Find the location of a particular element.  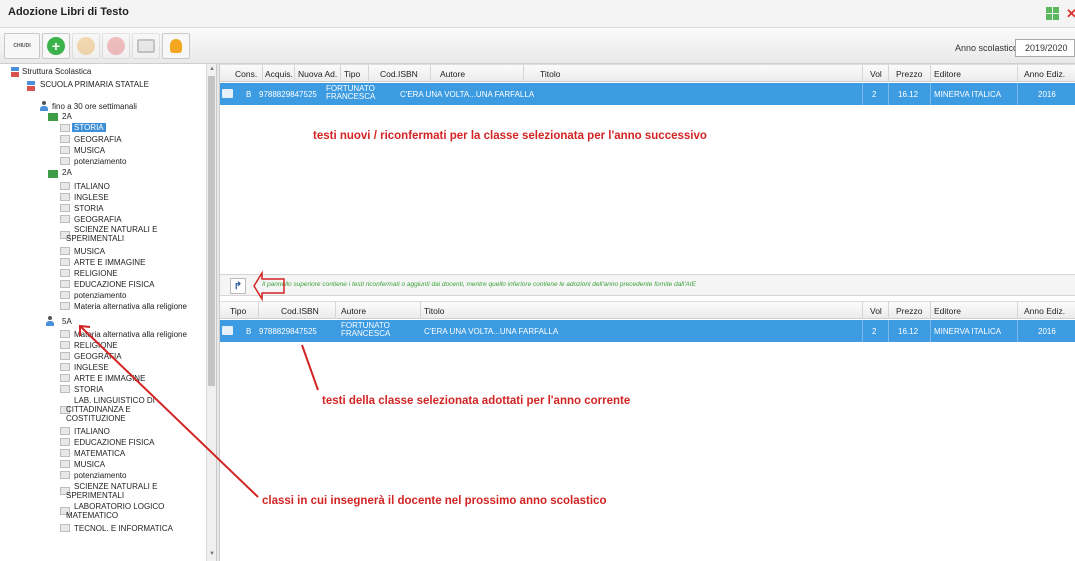

tree-root: Struttura Scolastica is located at coordinates (56, 71).